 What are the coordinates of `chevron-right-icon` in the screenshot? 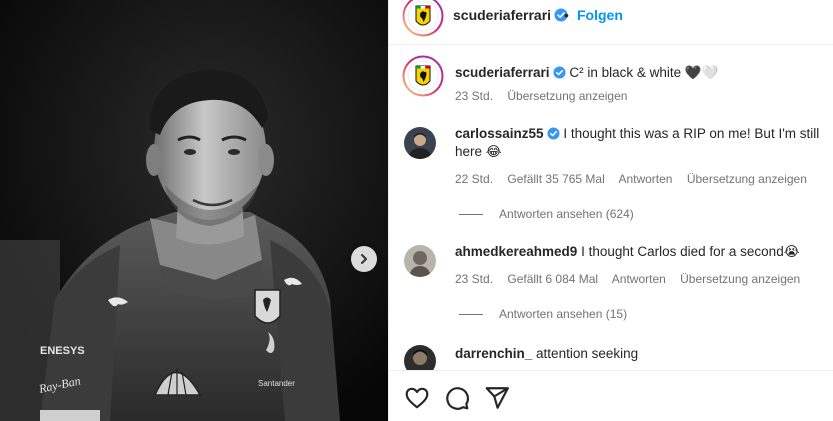 It's located at (364, 259).